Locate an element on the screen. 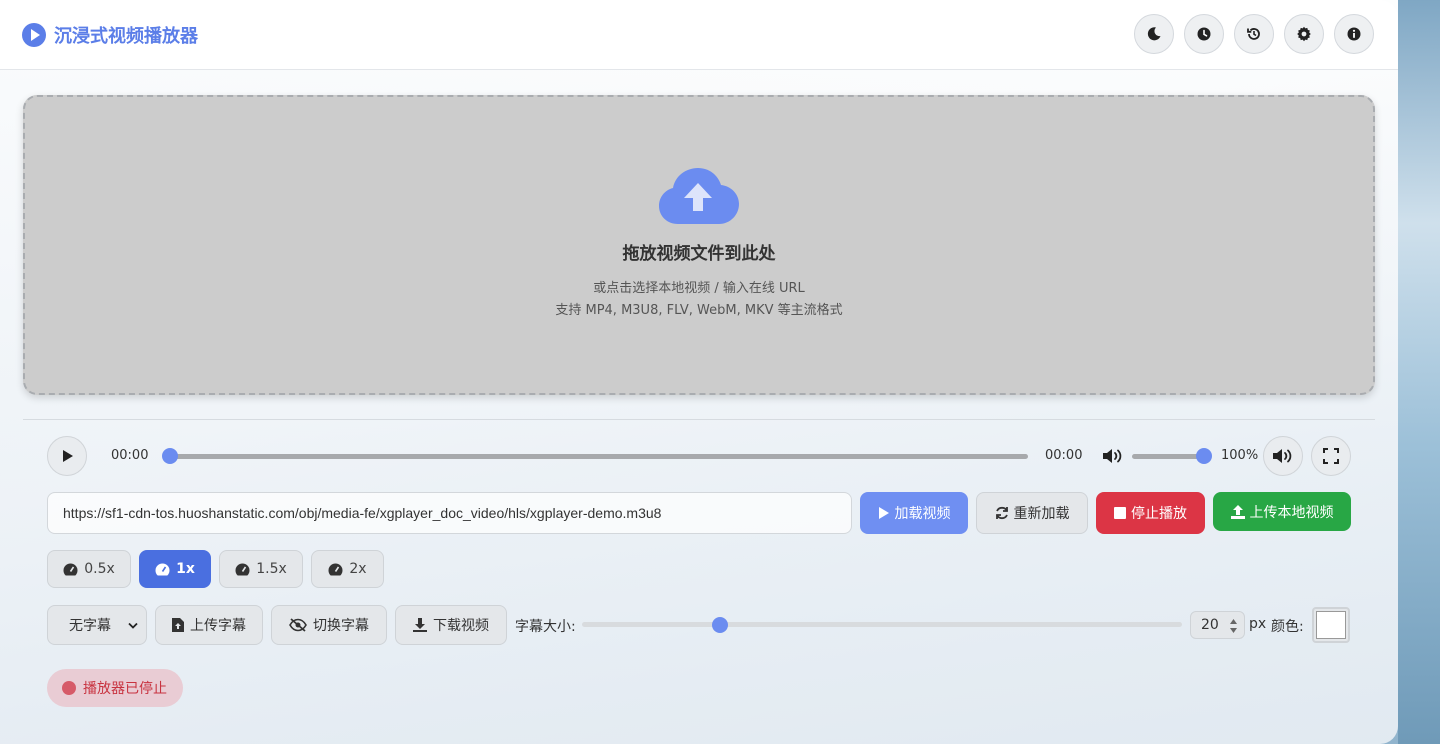 The image size is (1440, 744). reload-button: 重新加载 is located at coordinates (1032, 513).